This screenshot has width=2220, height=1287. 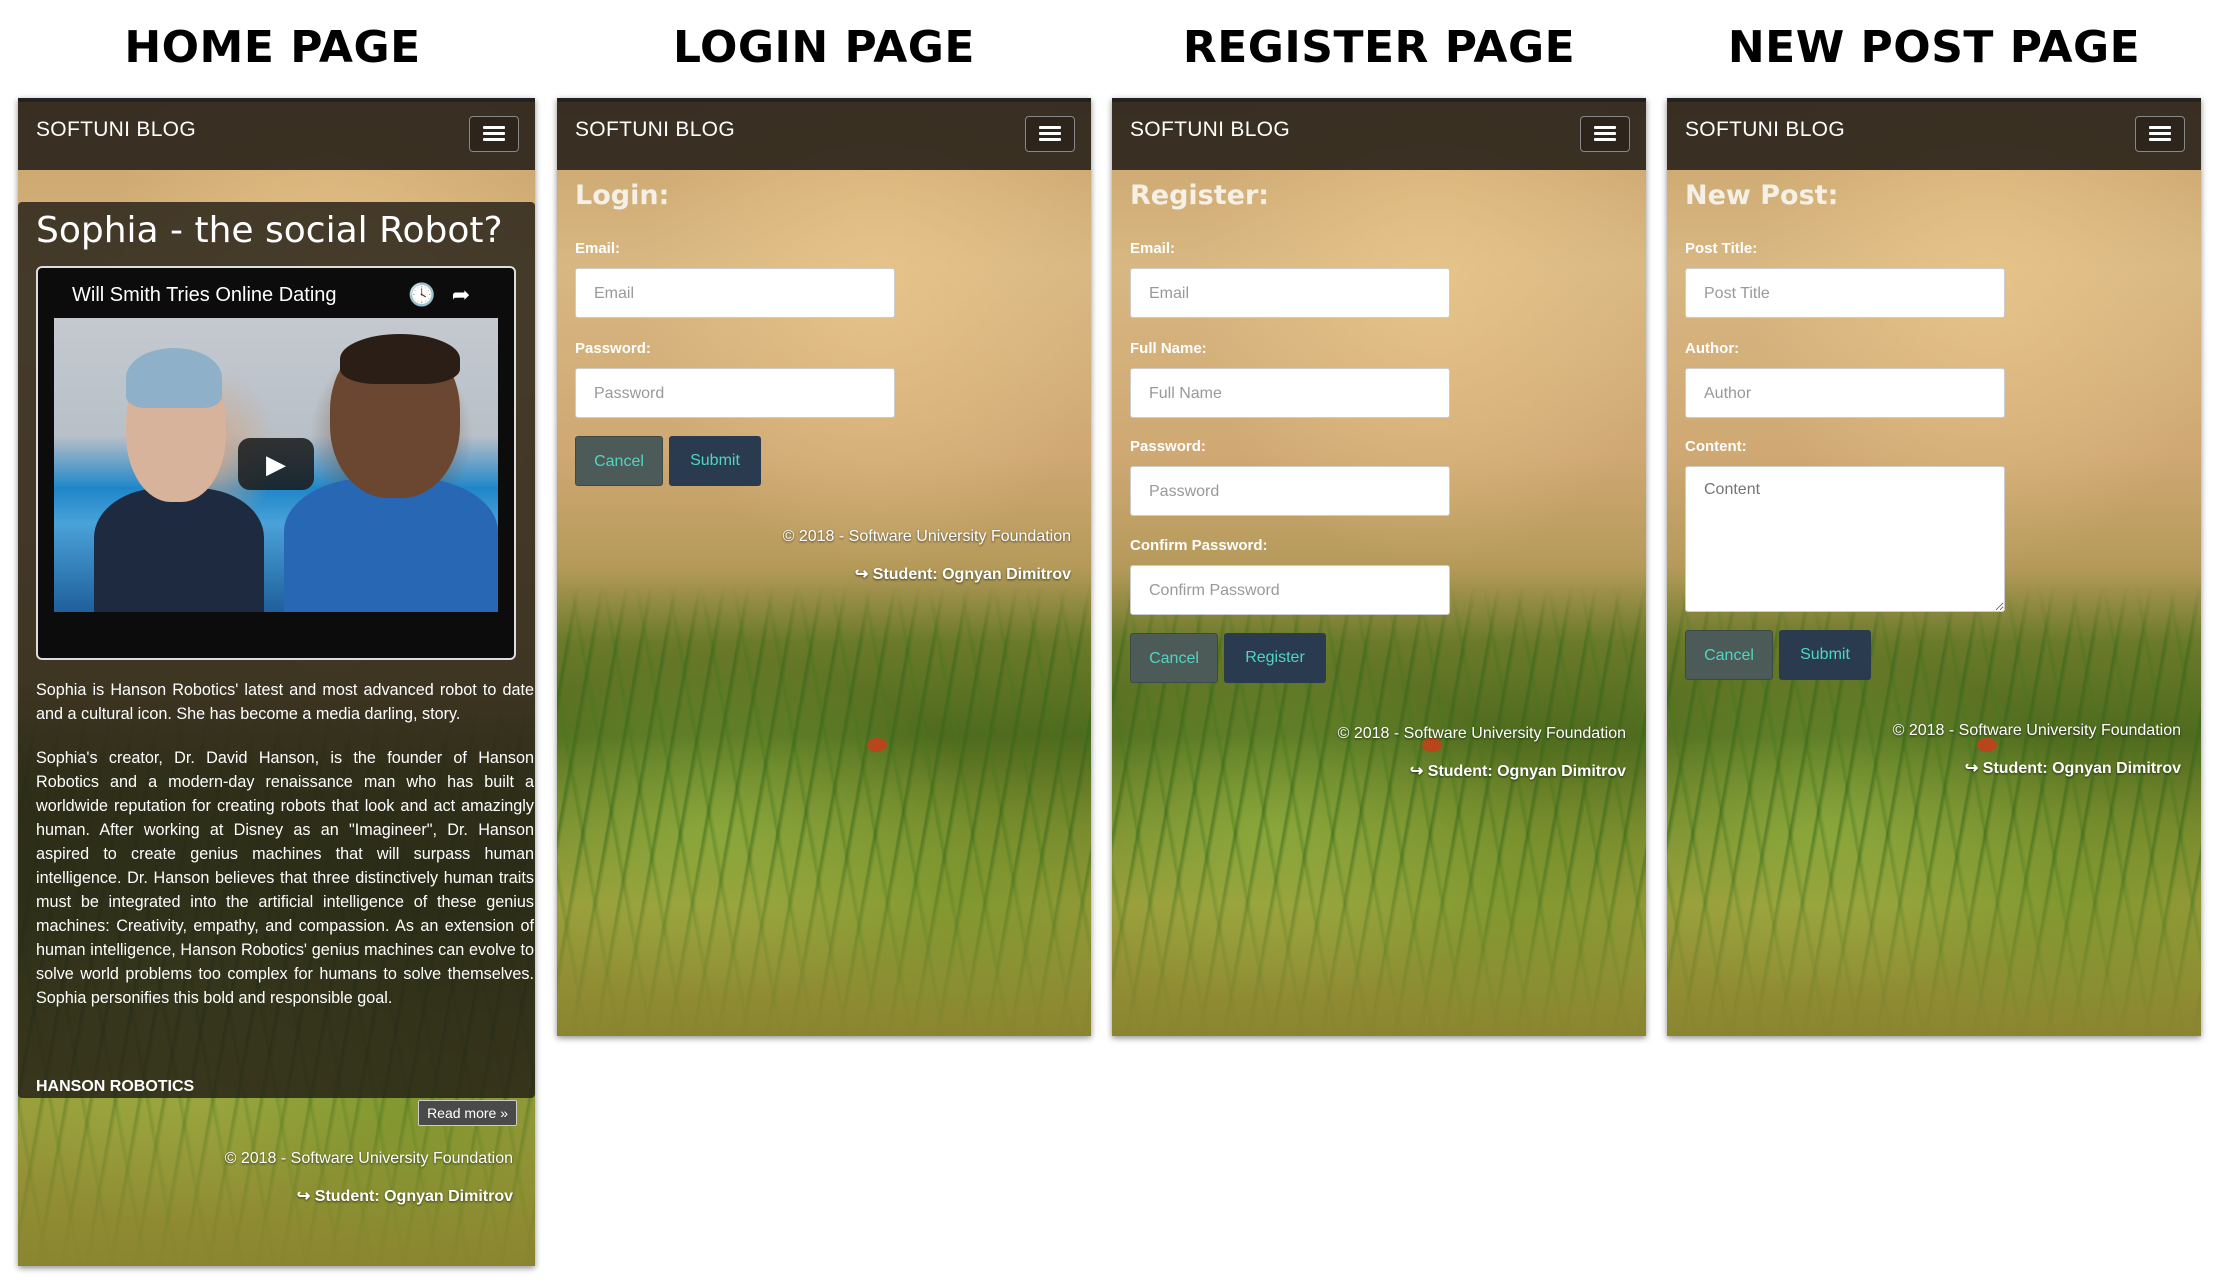 I want to click on play-icon: ▶, so click(x=276, y=464).